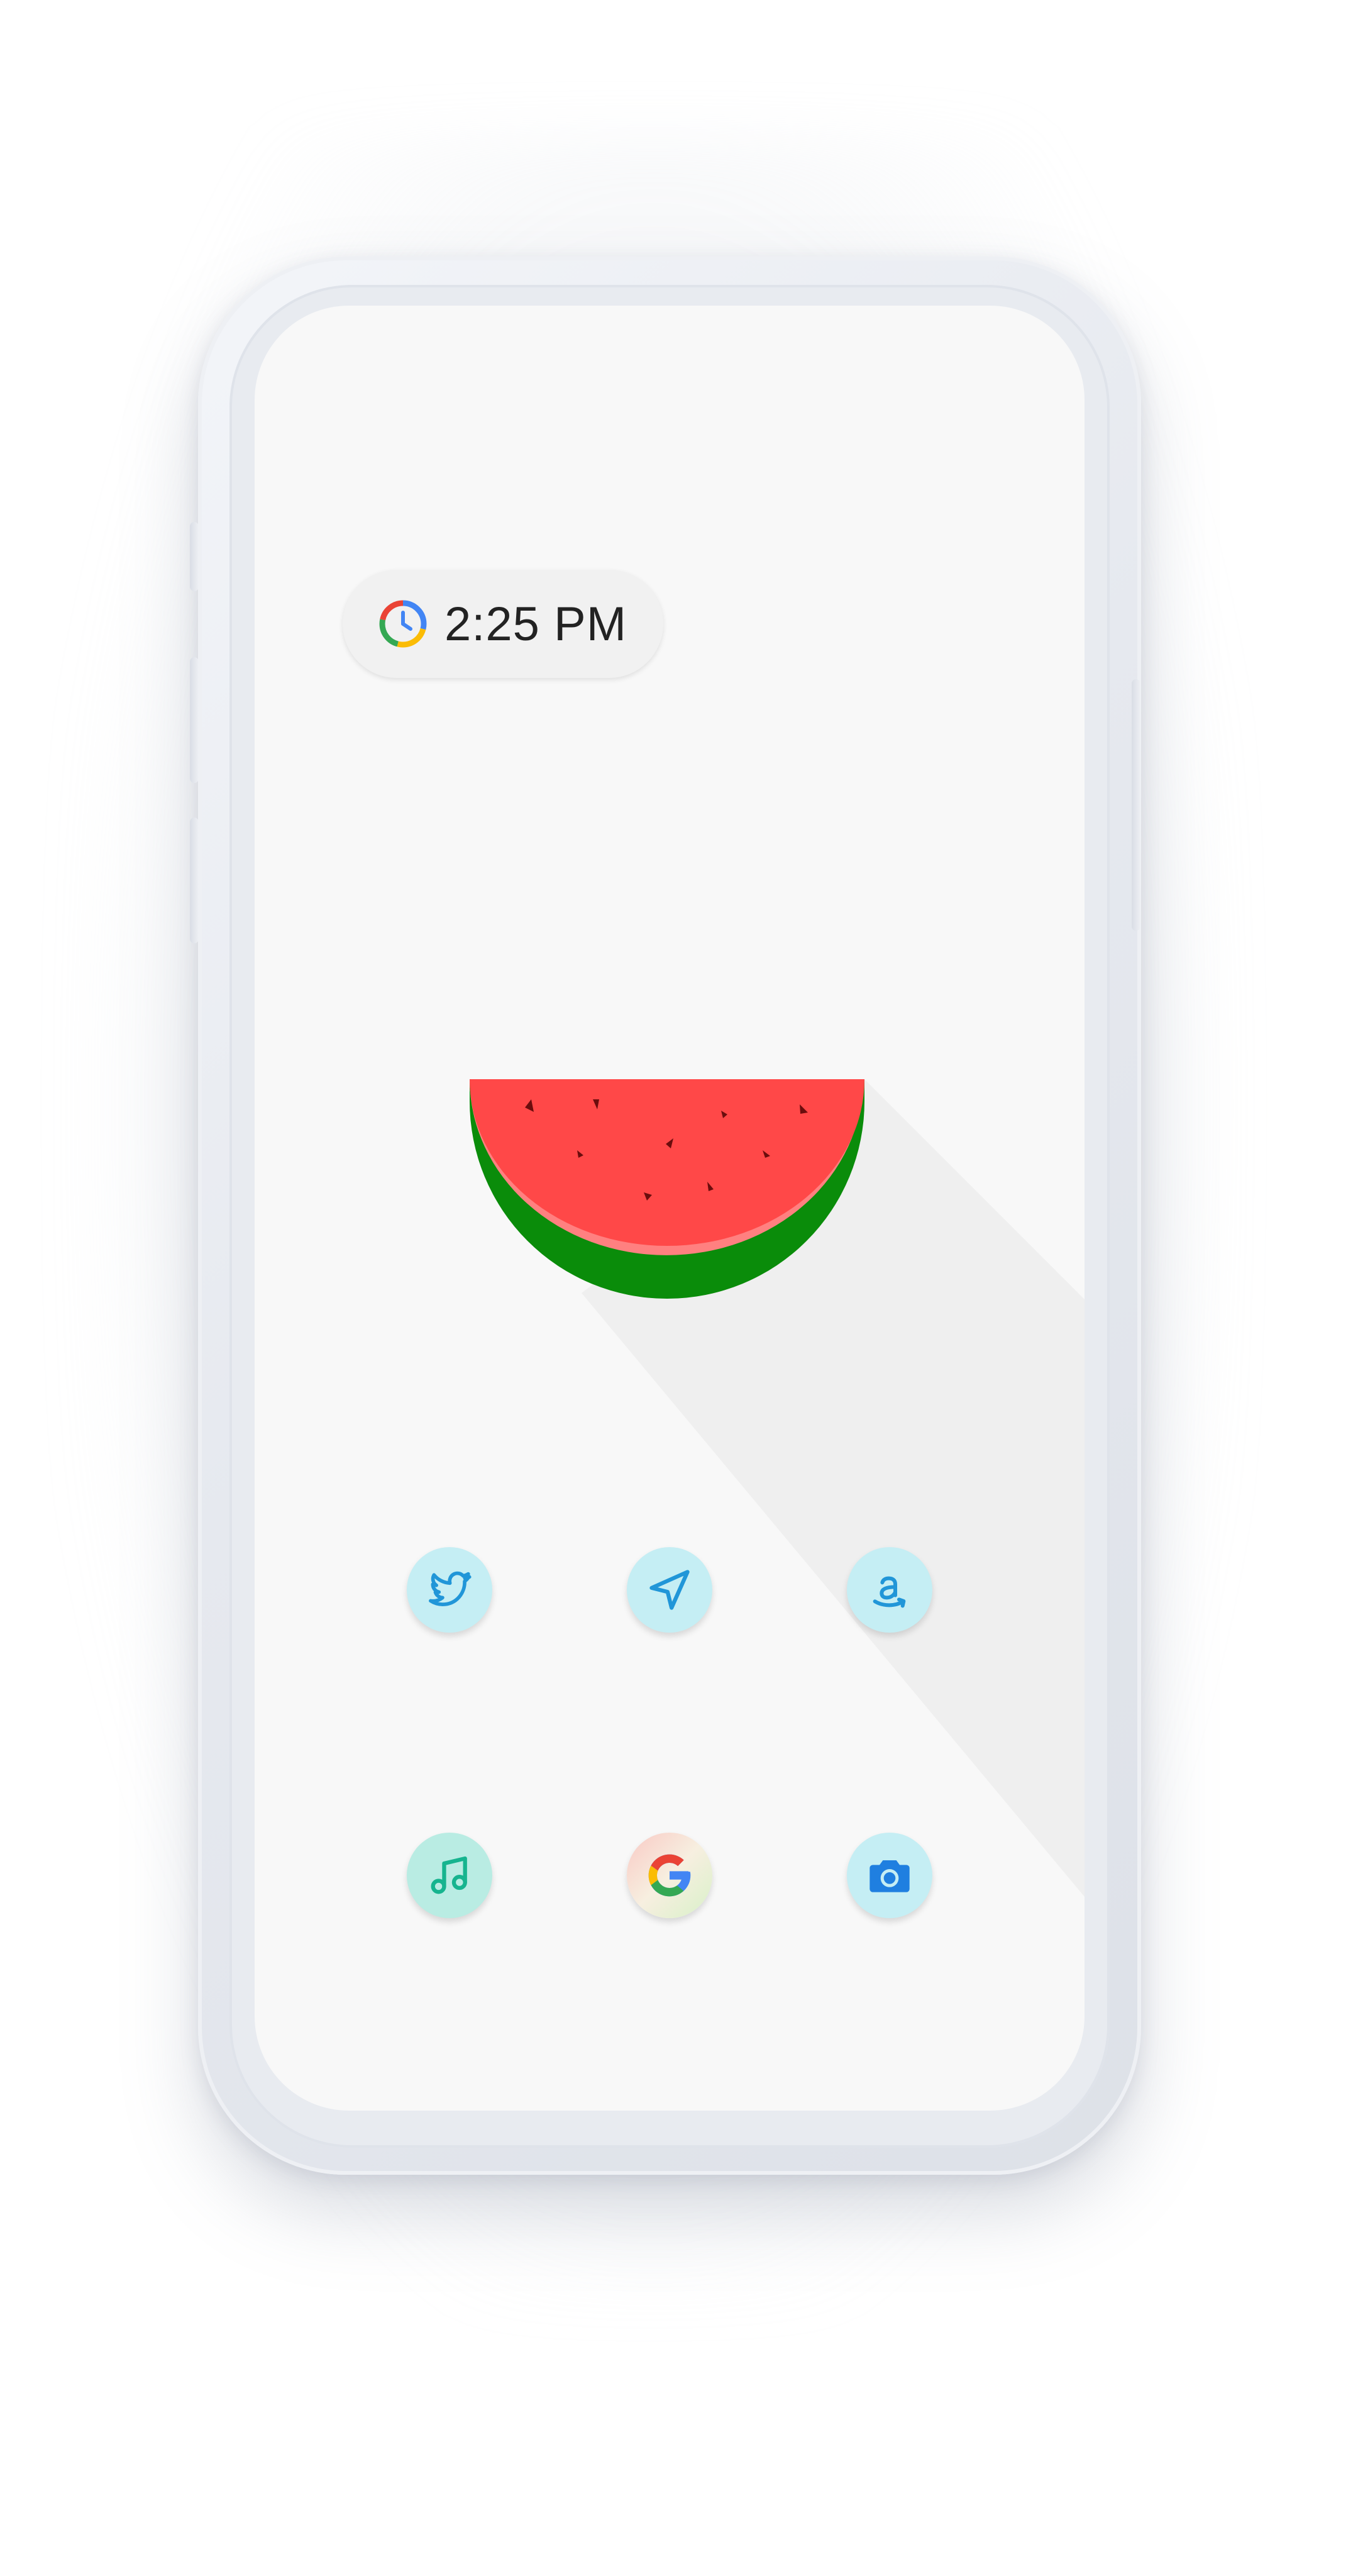  Describe the element at coordinates (194, 720) in the screenshot. I see `volume-up-button` at that location.